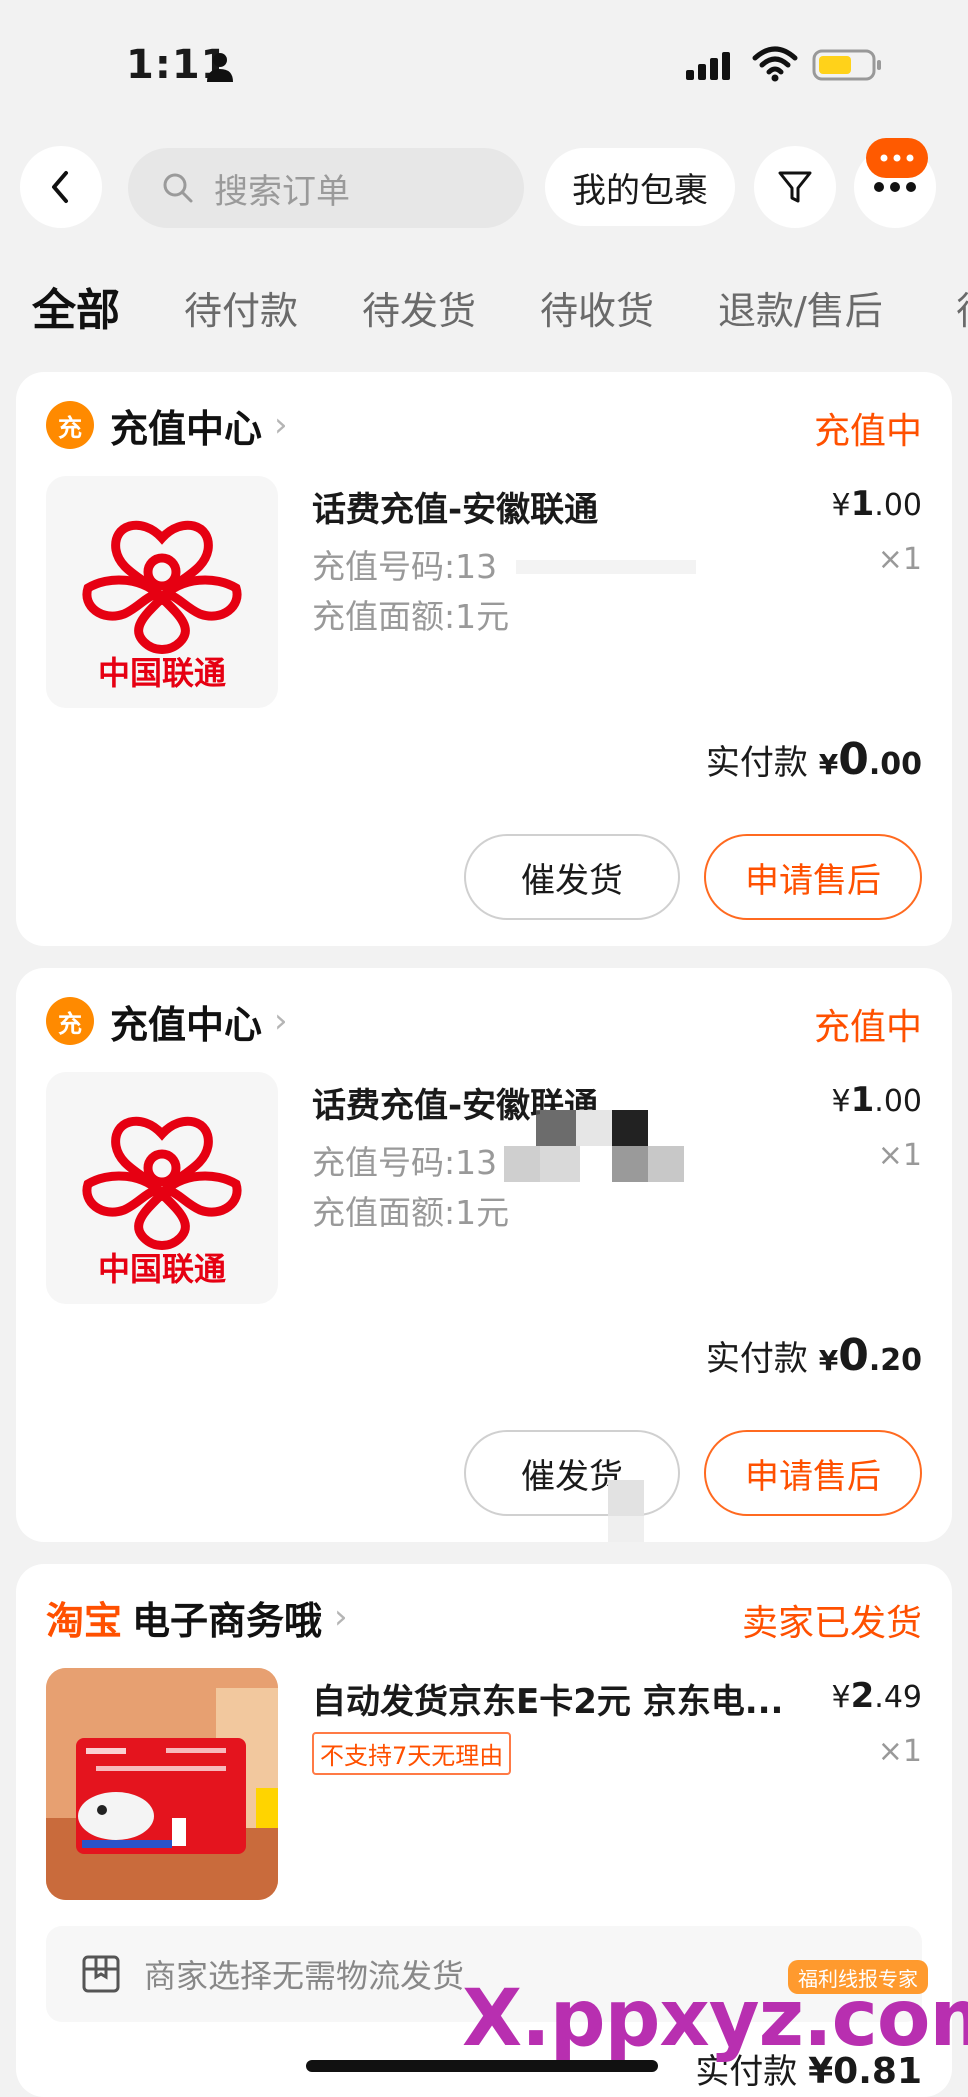 This screenshot has width=968, height=2097. Describe the element at coordinates (84, 1620) in the screenshot. I see `taobao-logo: 淘宝` at that location.